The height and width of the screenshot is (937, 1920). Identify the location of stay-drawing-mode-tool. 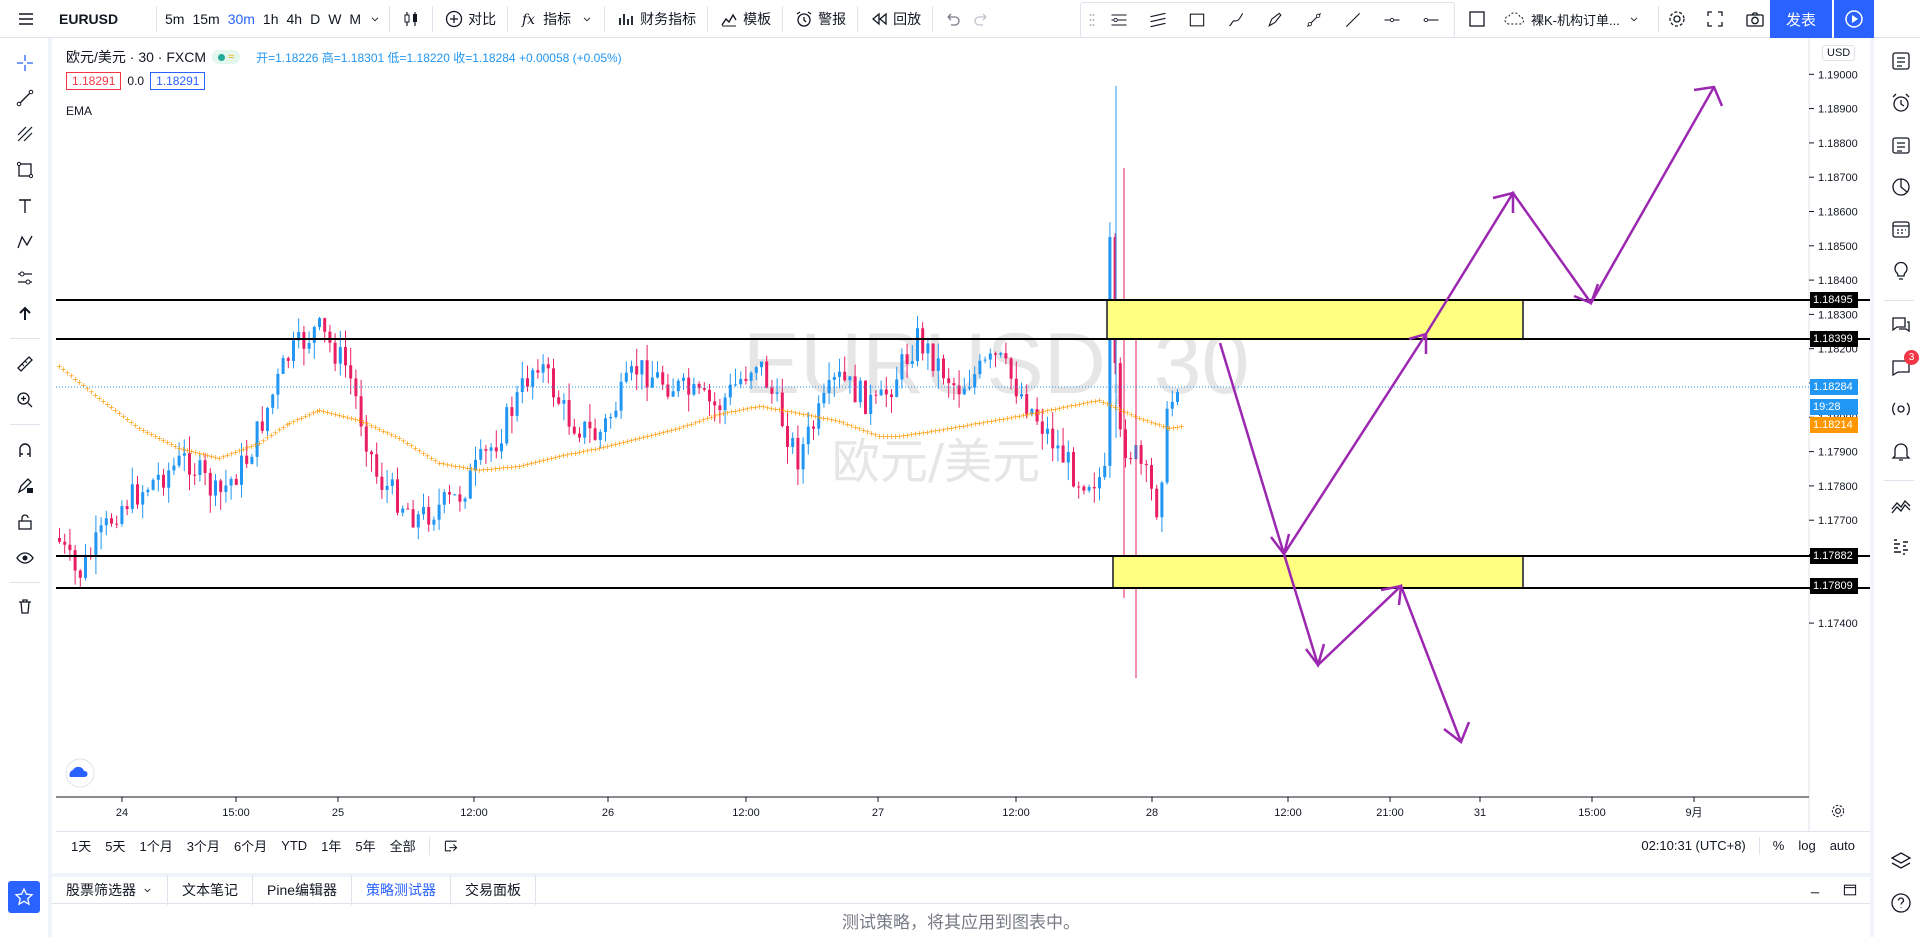
(25, 486).